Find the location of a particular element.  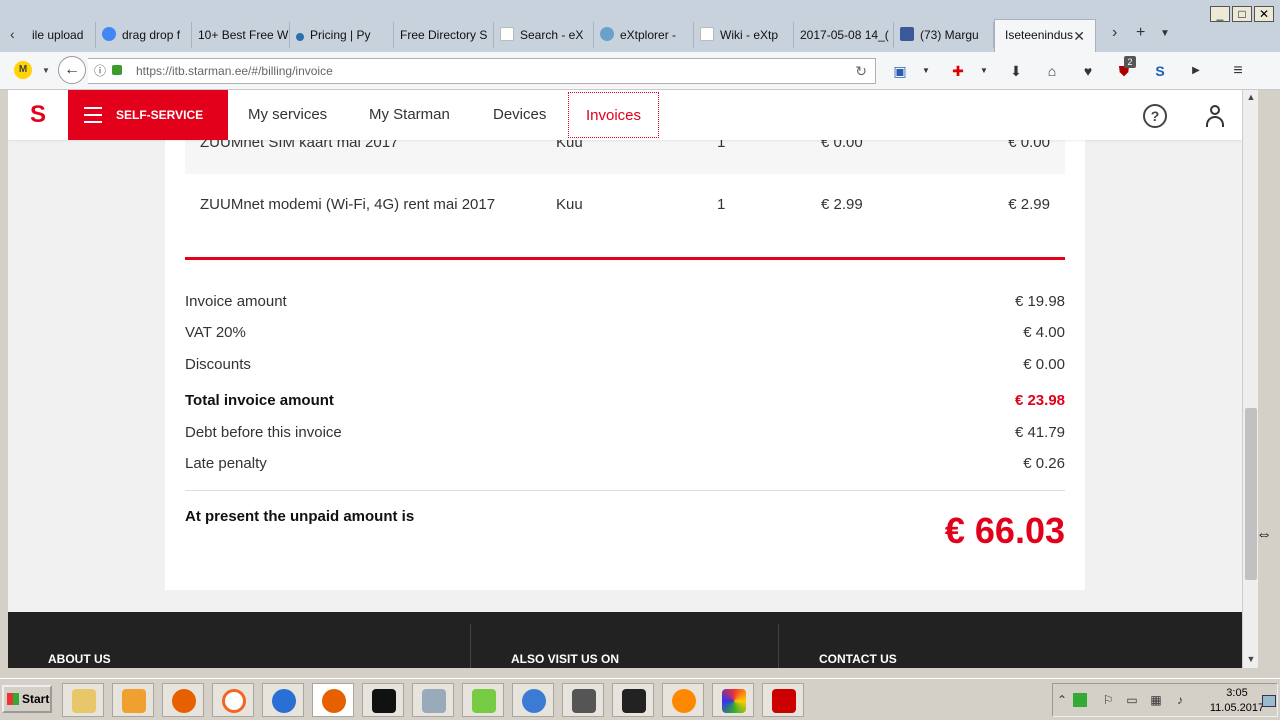

scroll-up-icon: ▲ is located at coordinates (1251, 98).